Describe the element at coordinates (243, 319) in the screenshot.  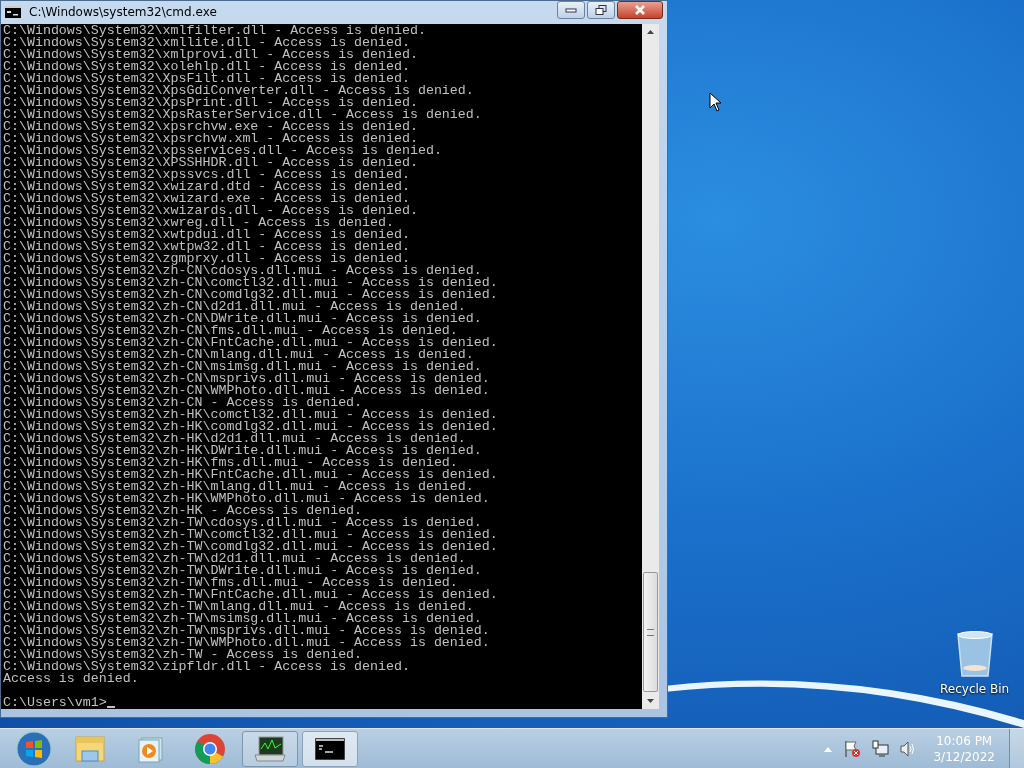
I see `console-line: C:\Windows\System32\zh-CN\DWrite.dll.mui - Access is denied.` at that location.